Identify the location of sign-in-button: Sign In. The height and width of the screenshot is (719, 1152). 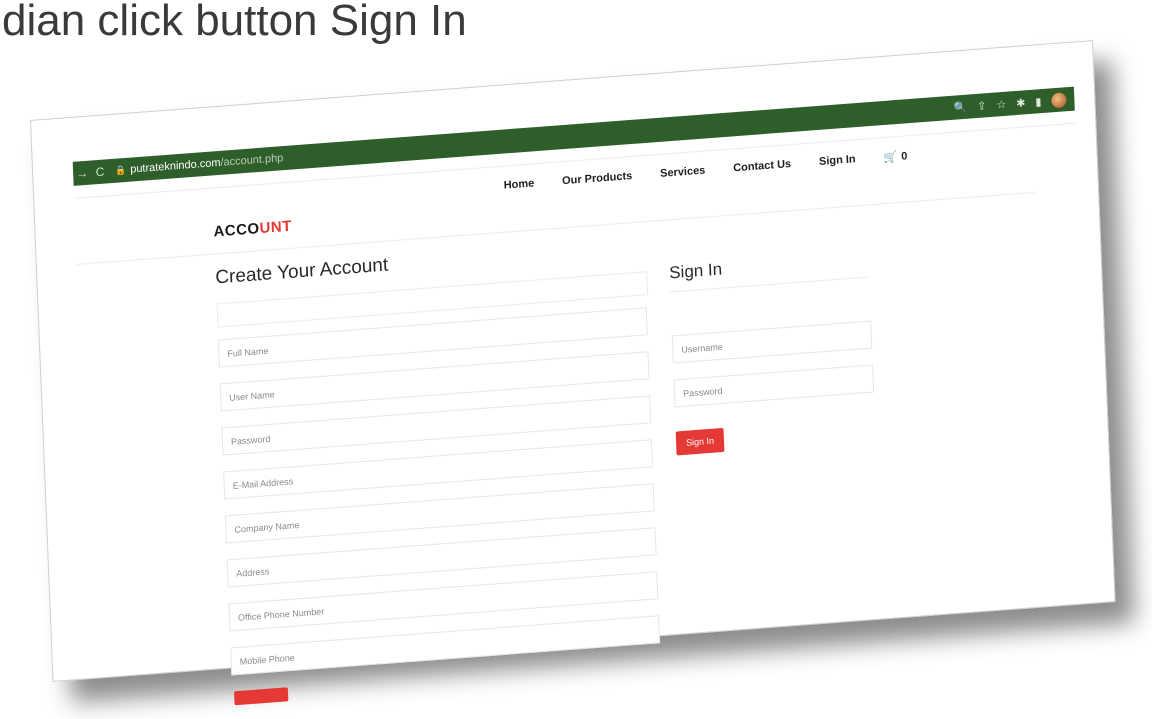
(700, 441).